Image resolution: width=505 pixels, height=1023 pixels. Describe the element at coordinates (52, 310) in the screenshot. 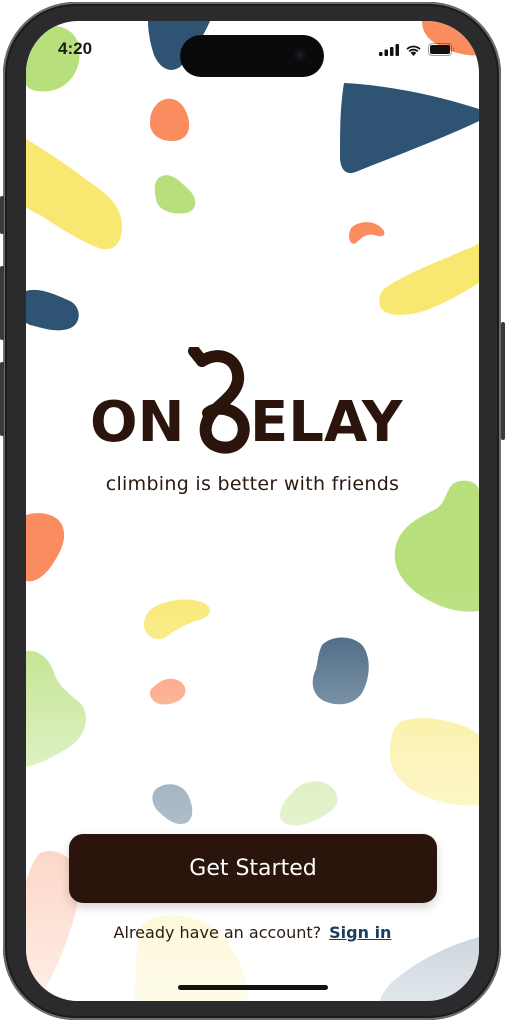

I see `blob-navy-left` at that location.